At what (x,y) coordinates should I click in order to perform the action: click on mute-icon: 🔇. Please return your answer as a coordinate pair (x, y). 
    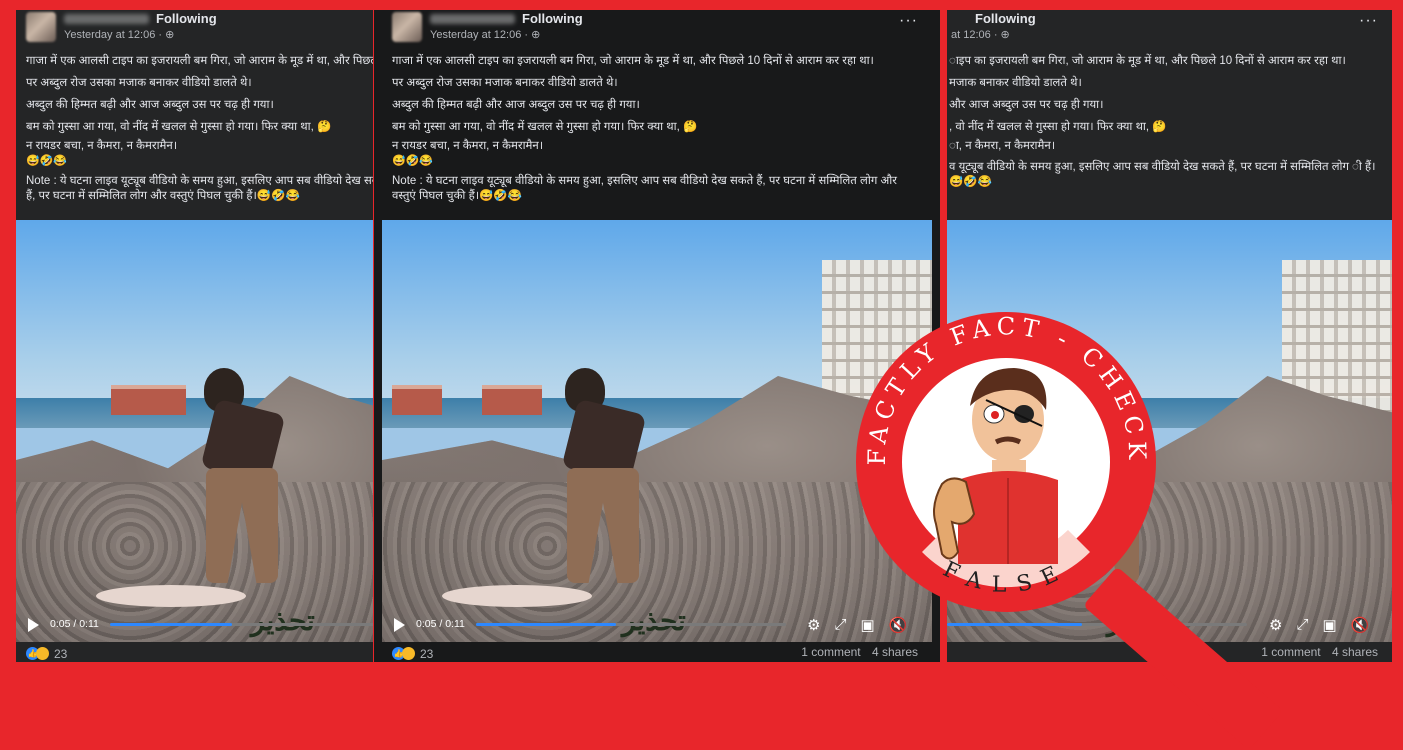
    Looking at the image, I should click on (1360, 625).